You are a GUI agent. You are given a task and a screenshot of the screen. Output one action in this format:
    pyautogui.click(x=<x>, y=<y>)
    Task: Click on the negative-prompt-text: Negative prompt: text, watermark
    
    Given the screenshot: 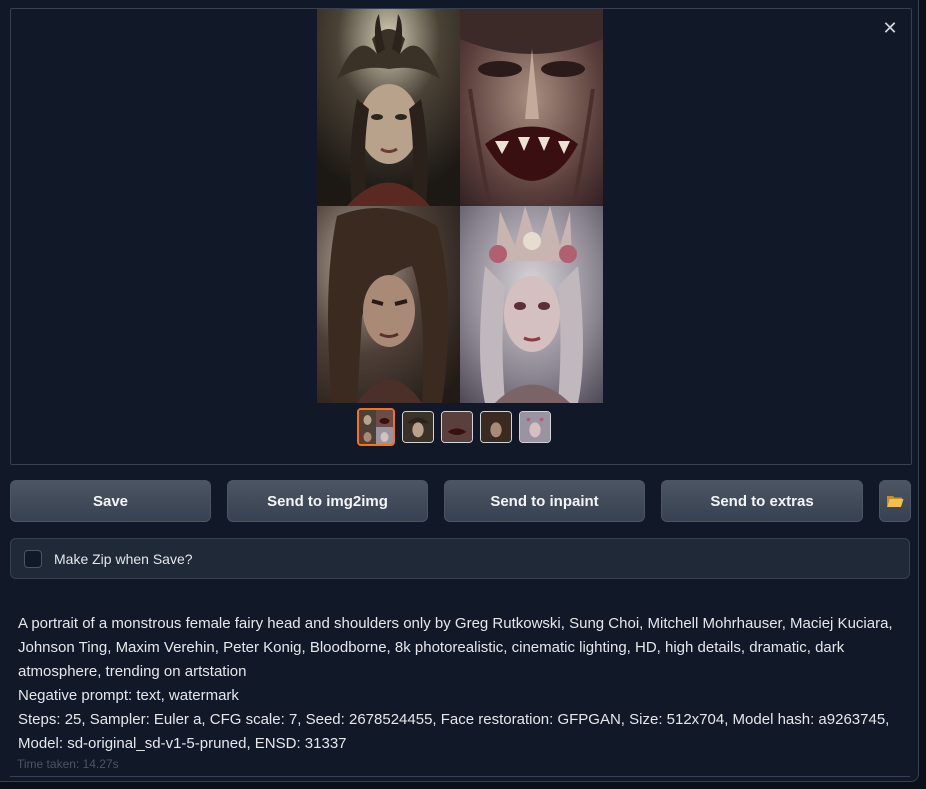 What is the action you would take?
    pyautogui.click(x=128, y=695)
    